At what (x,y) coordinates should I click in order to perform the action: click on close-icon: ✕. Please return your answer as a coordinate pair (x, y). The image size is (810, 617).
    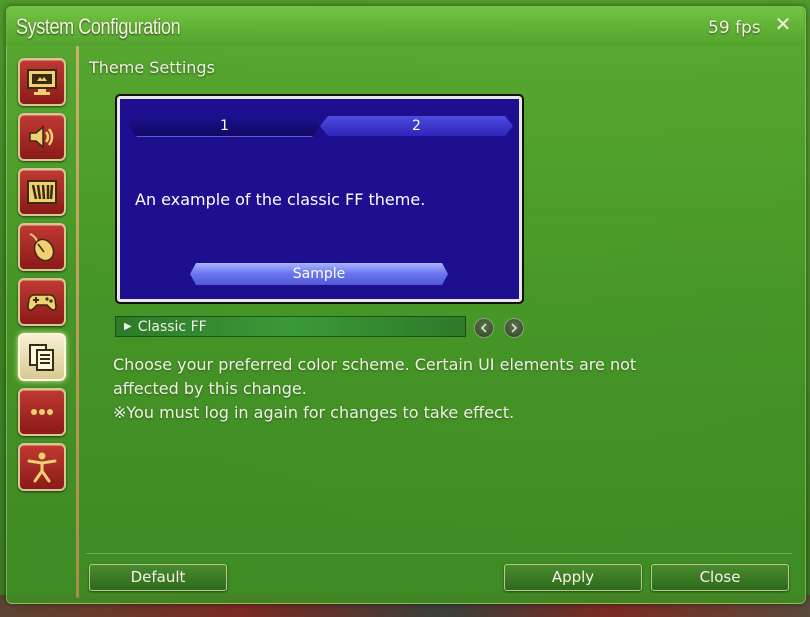
    Looking at the image, I should click on (783, 24).